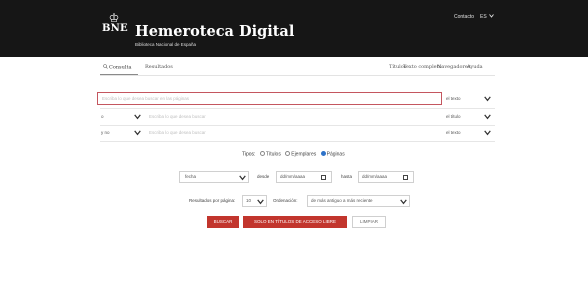  I want to click on per-page-select: 10, so click(254, 201).